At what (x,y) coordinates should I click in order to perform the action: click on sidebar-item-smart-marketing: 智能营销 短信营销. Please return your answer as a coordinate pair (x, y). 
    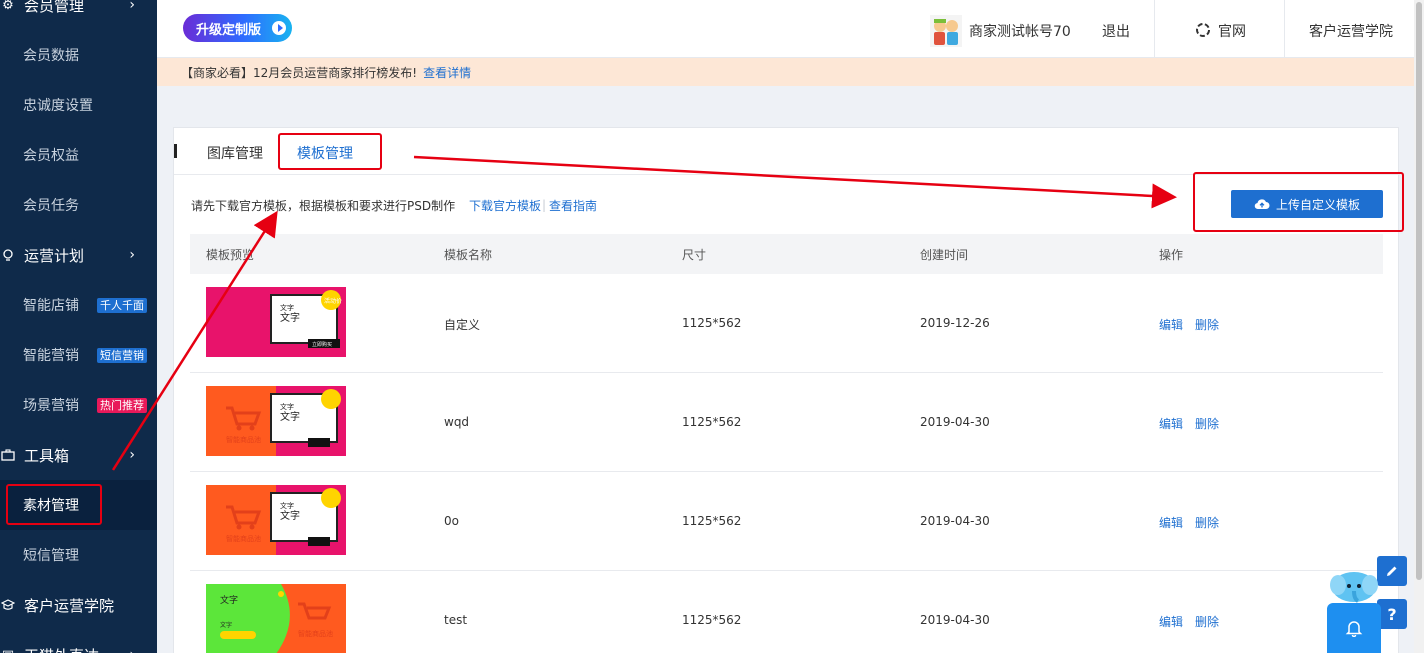
    Looking at the image, I should click on (78, 355).